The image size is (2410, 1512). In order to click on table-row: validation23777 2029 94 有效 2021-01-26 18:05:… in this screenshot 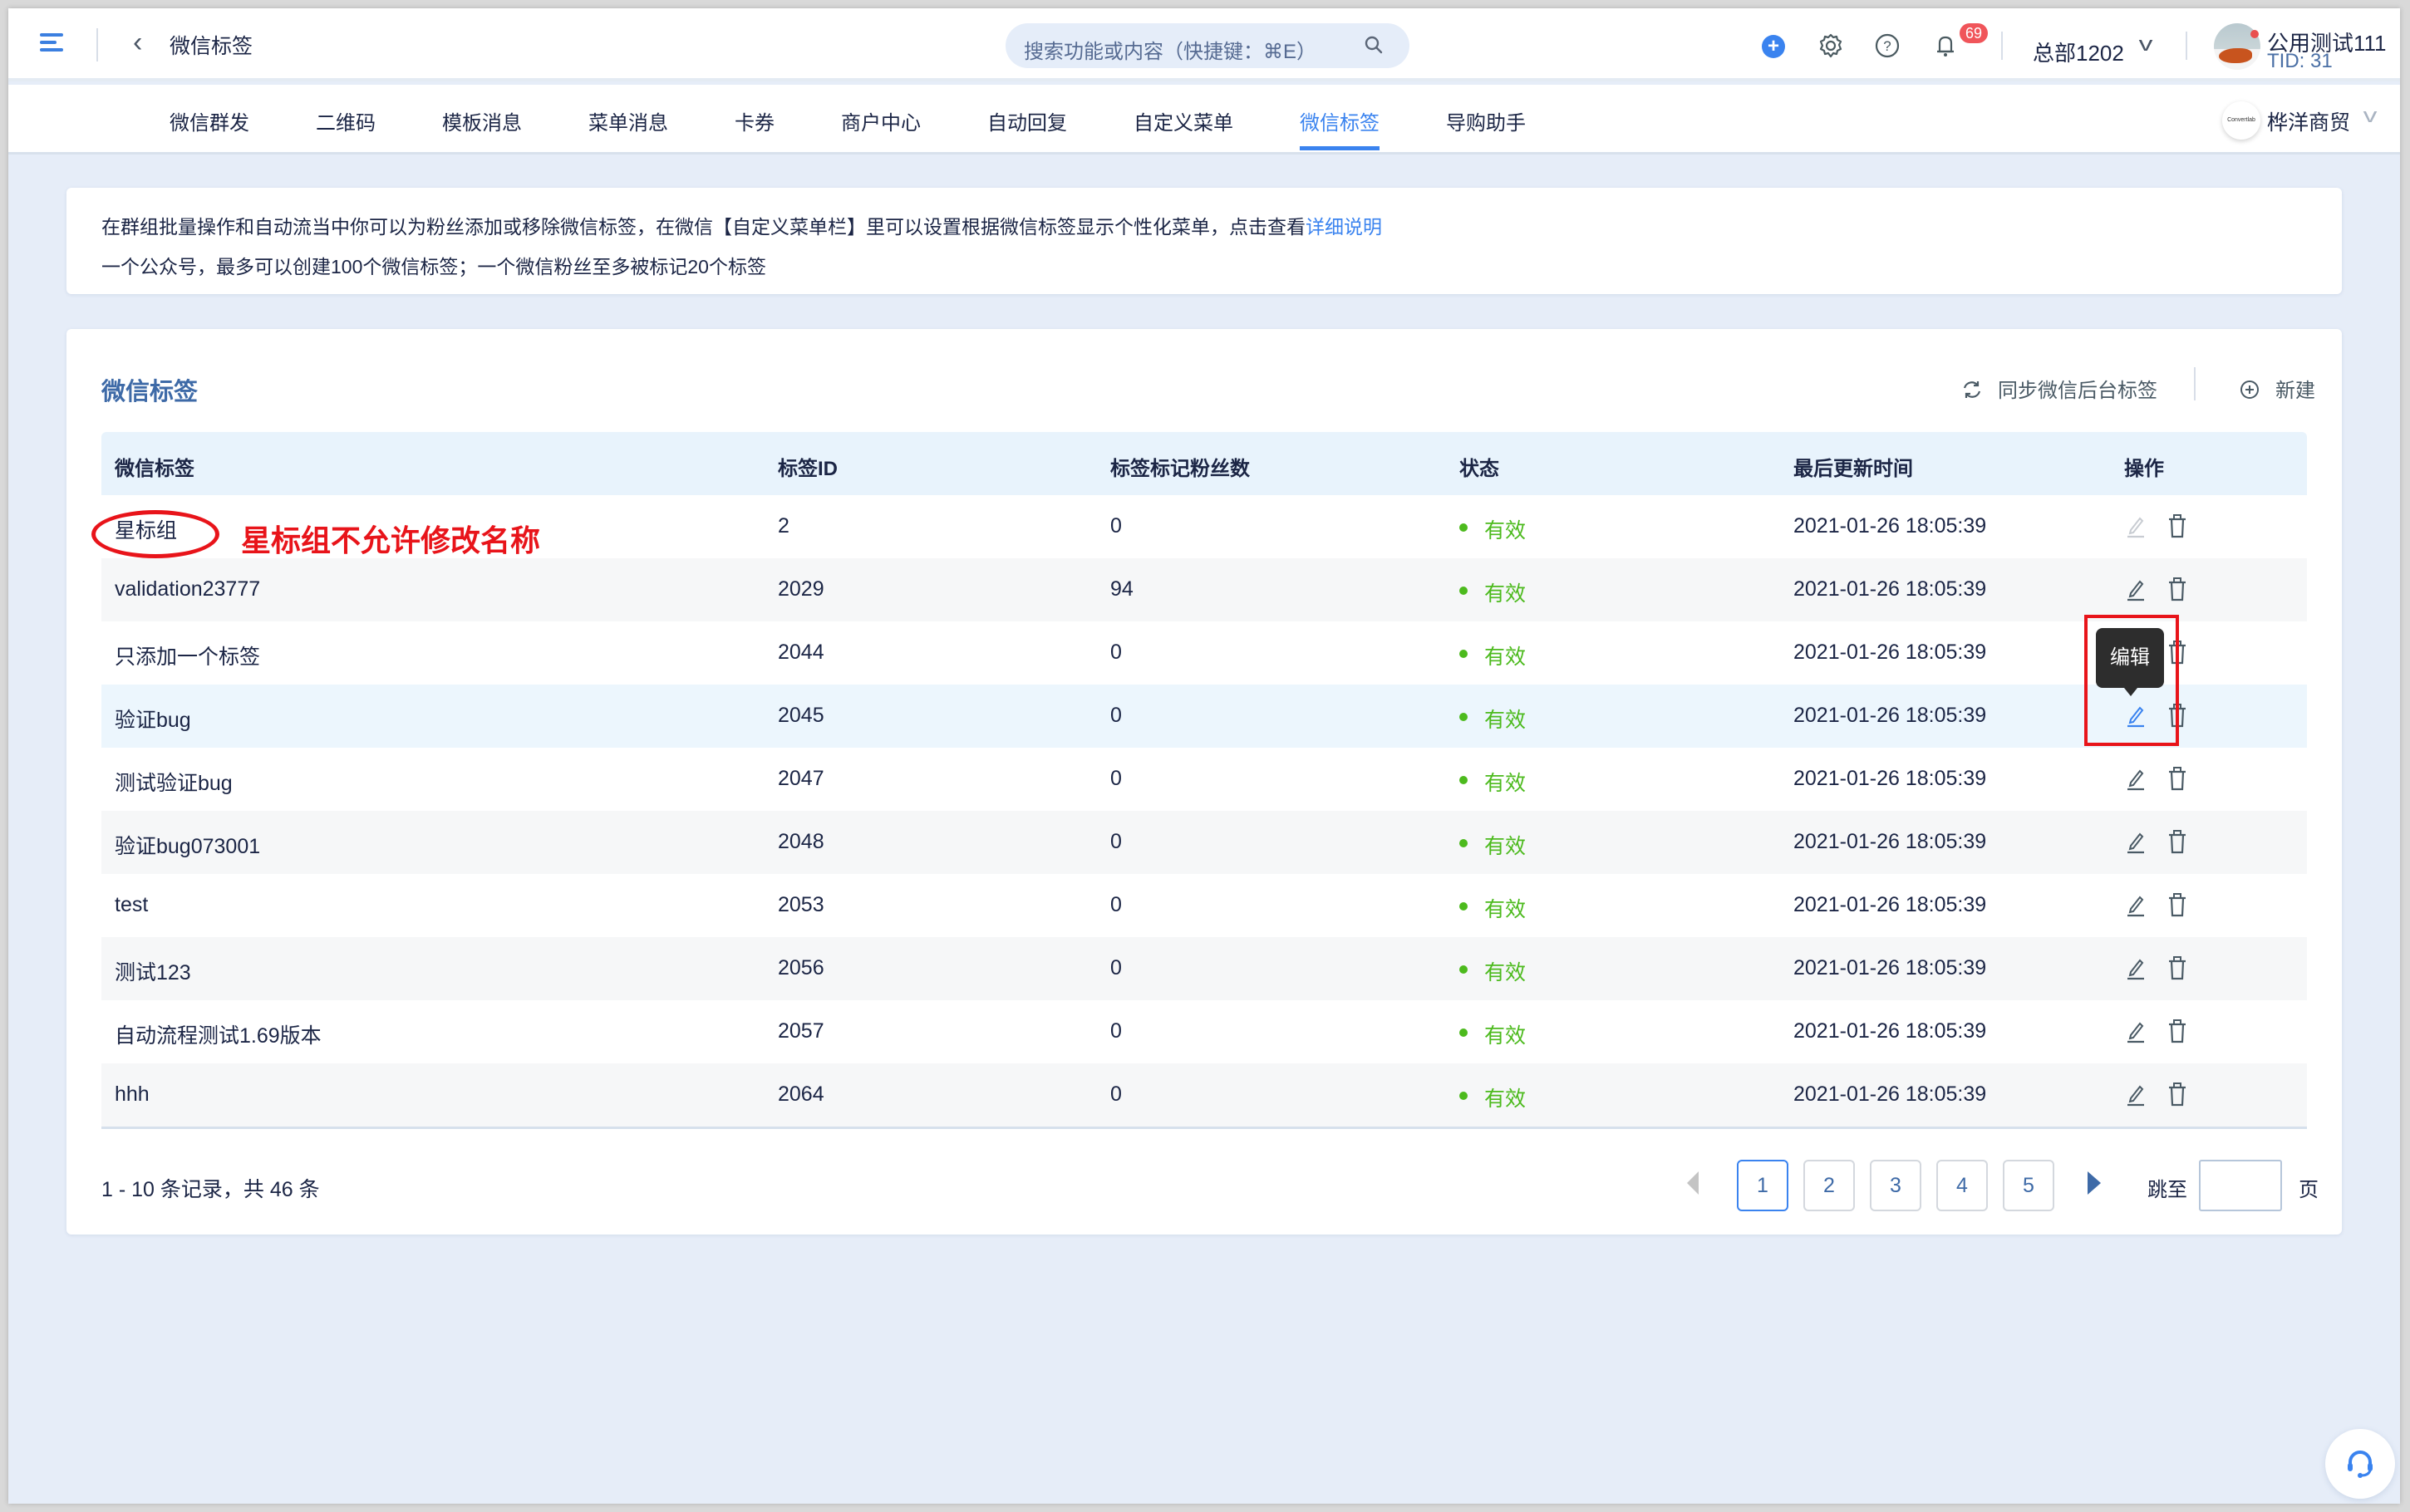, I will do `click(1204, 590)`.